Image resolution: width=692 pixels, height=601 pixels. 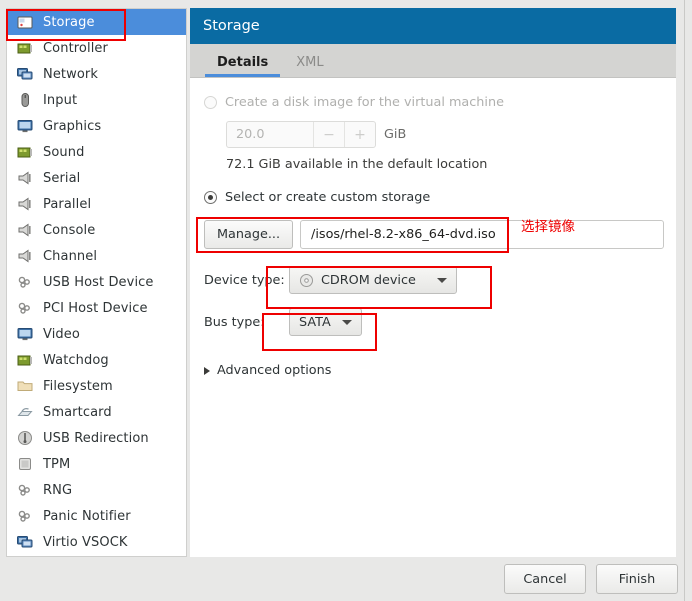 I want to click on sidebar-item-label: Video, so click(x=61, y=334).